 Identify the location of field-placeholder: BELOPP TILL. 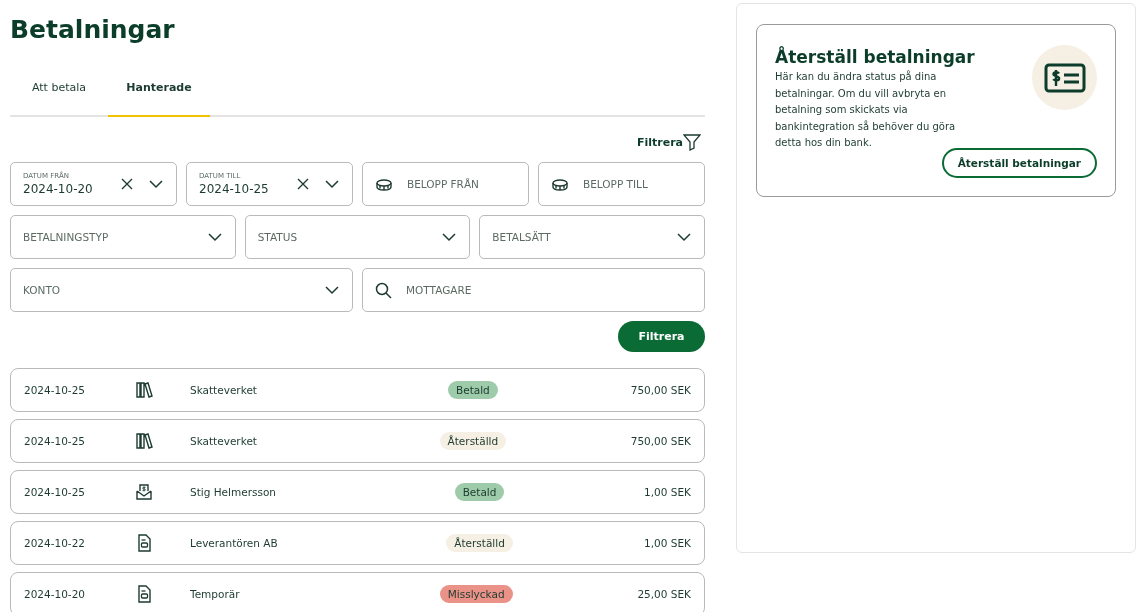
(615, 184).